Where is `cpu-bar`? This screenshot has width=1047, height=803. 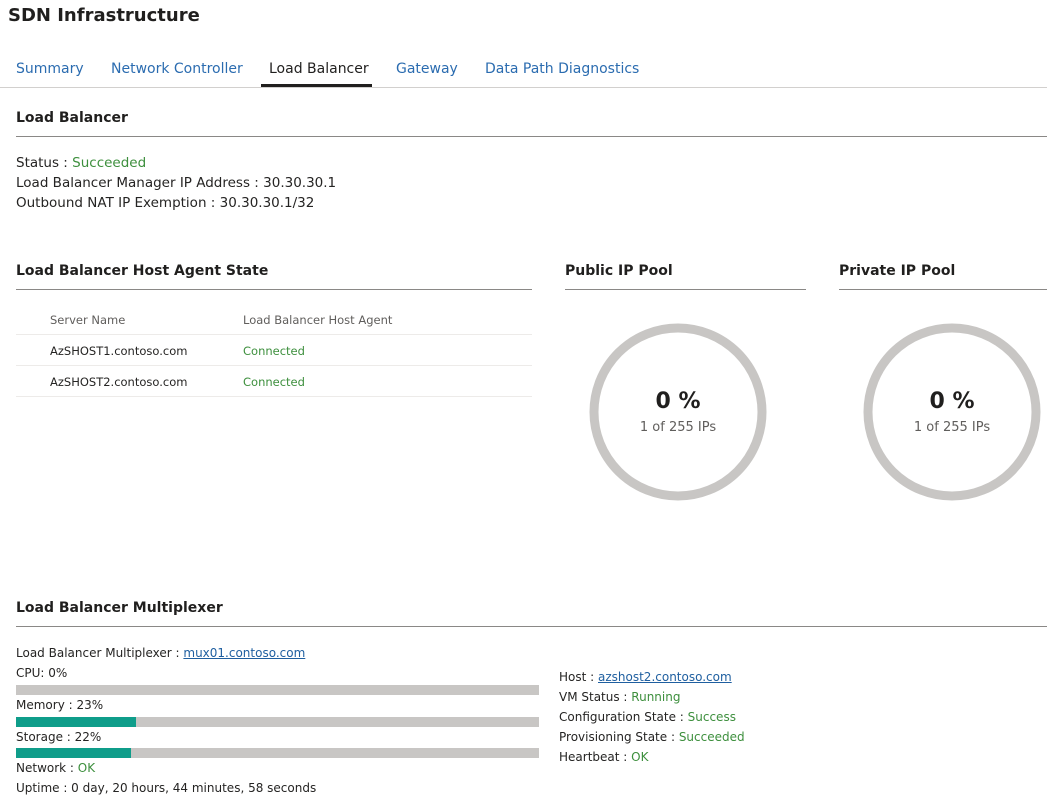
cpu-bar is located at coordinates (277, 690).